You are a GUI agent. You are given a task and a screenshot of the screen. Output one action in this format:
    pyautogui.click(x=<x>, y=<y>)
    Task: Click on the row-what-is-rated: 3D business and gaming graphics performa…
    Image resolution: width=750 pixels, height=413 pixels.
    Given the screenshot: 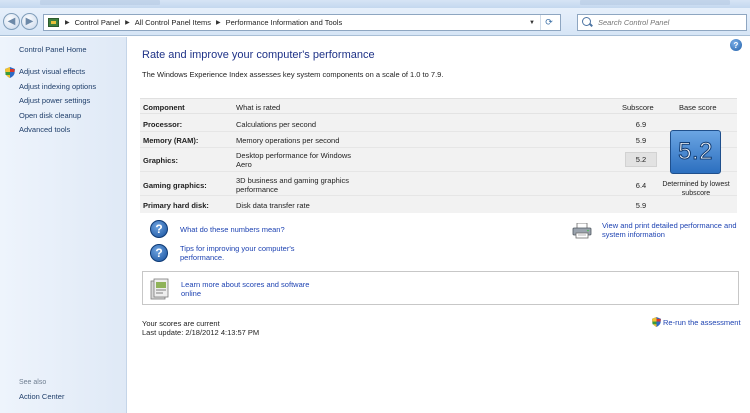 What is the action you would take?
    pyautogui.click(x=292, y=185)
    